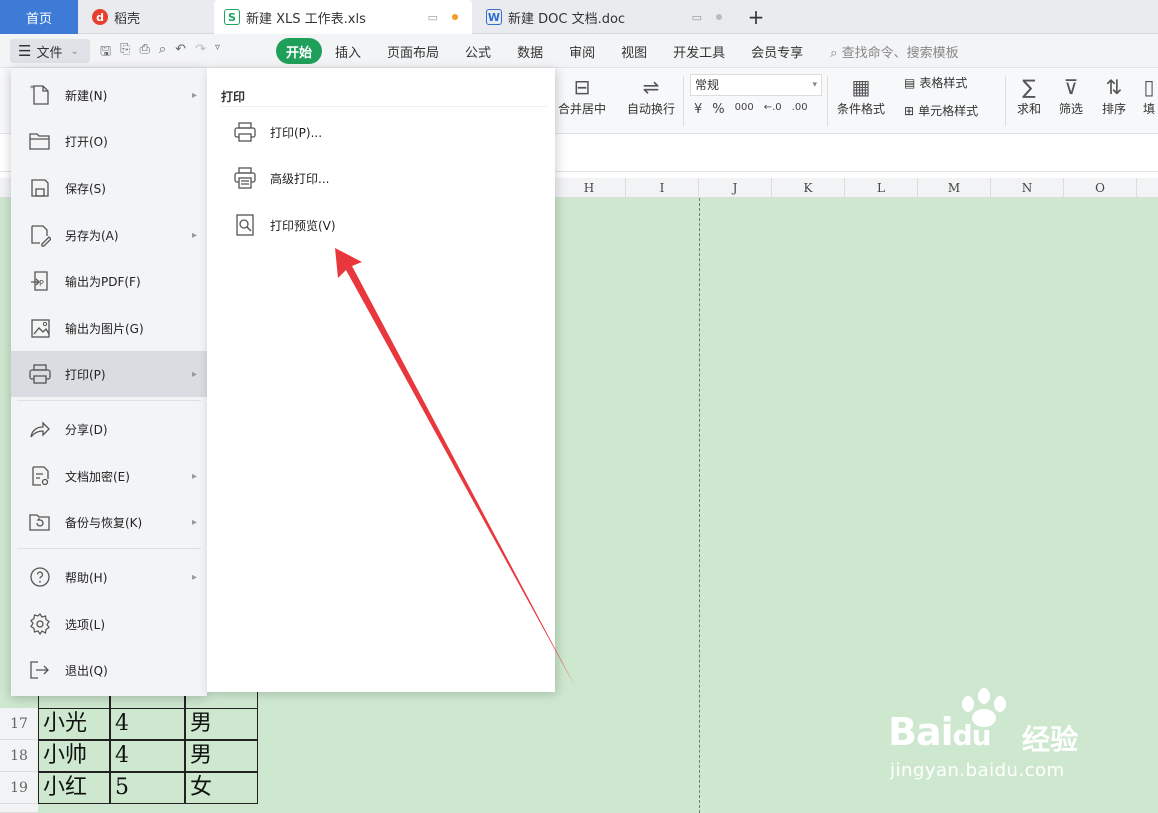 This screenshot has height=813, width=1158. Describe the element at coordinates (109, 374) in the screenshot. I see `file-menu-item-print: 打印(P) ▸` at that location.